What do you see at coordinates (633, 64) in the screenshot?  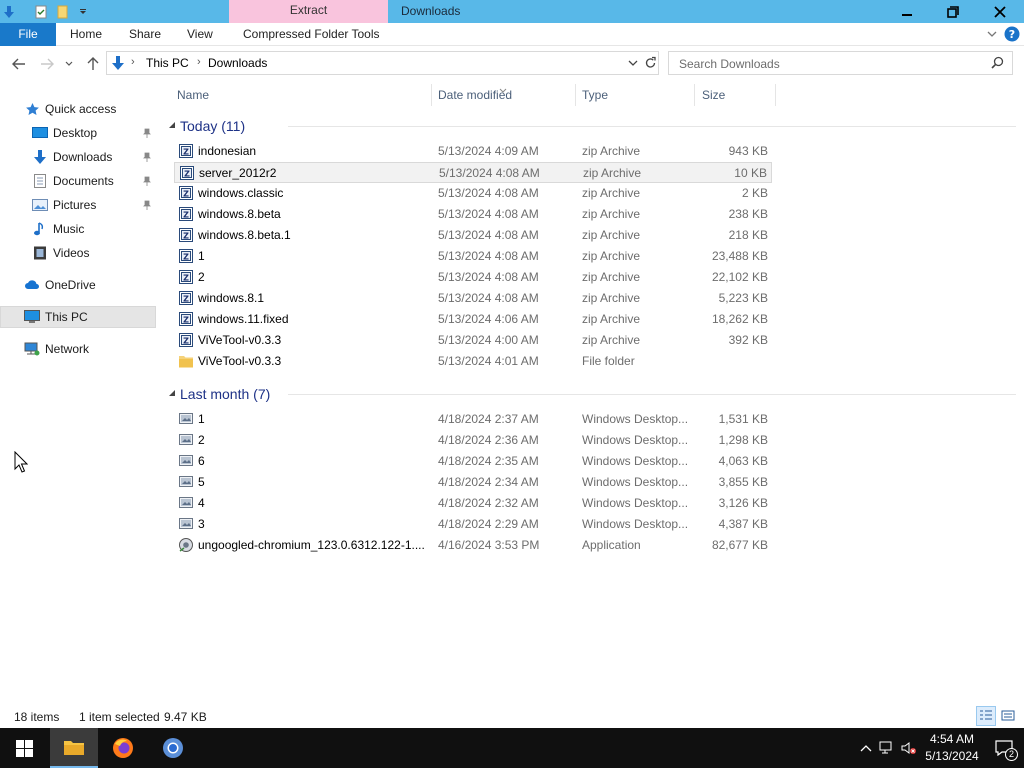 I see `address-history-icon` at bounding box center [633, 64].